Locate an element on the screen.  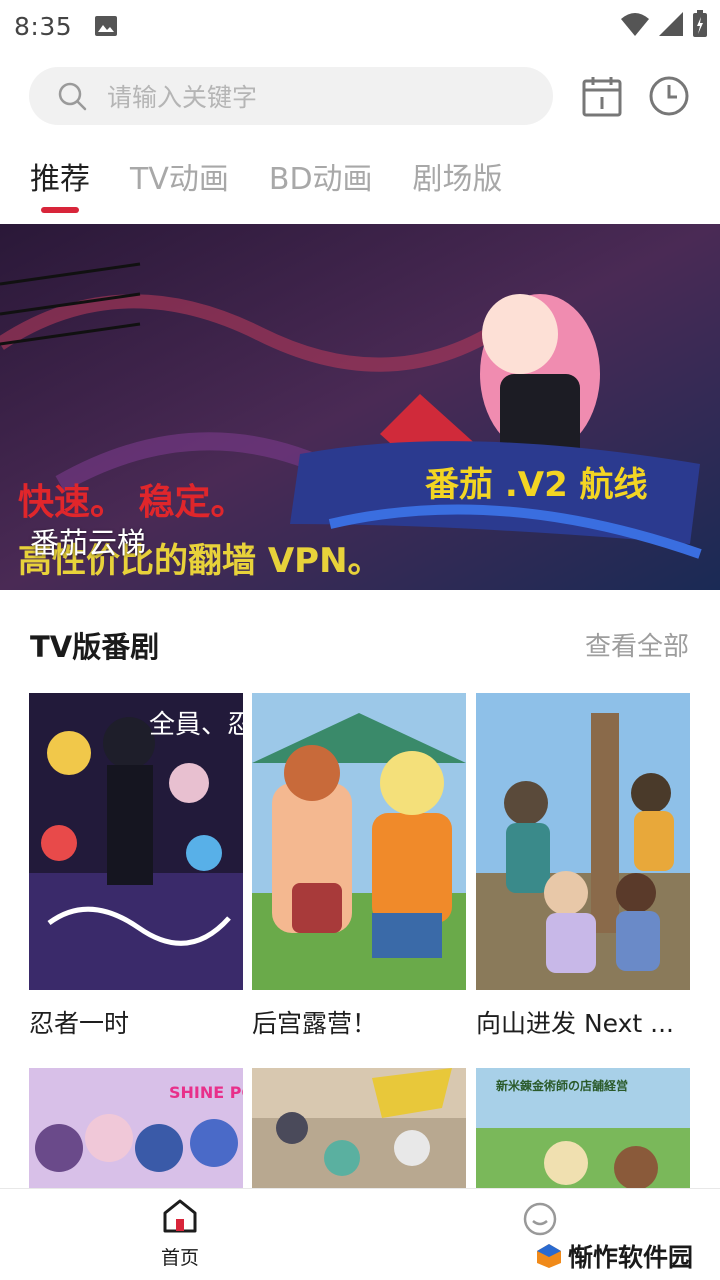
anime-card: 后宫露营！ is located at coordinates (359, 866).